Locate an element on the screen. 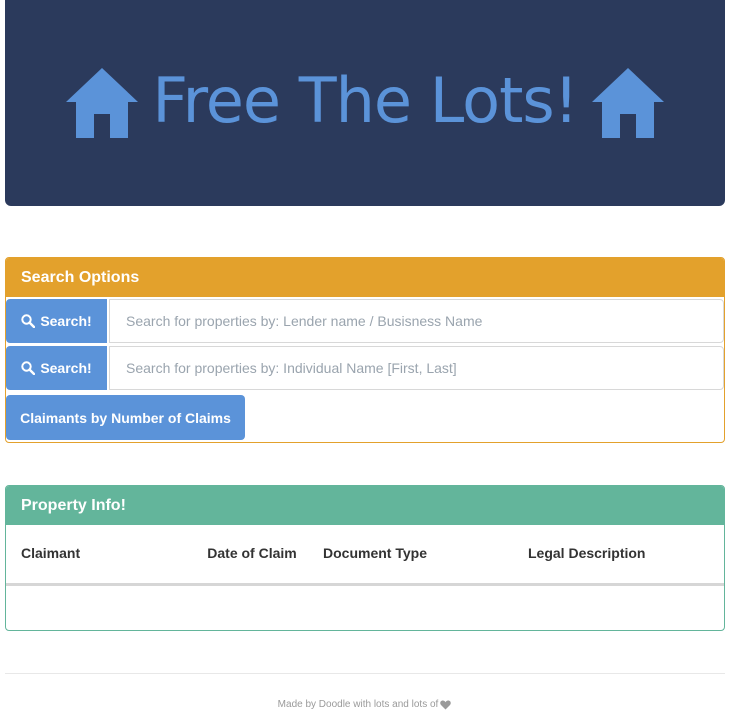 The image size is (729, 722). column-header-document-type: Document Type is located at coordinates (410, 556).